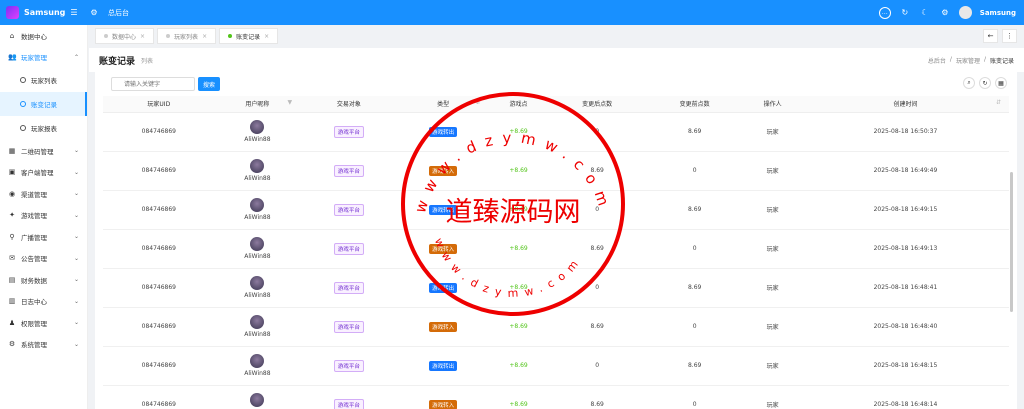 The height and width of the screenshot is (409, 1024). I want to click on cell-time: 2025-08-18 16:50:37, so click(905, 132).